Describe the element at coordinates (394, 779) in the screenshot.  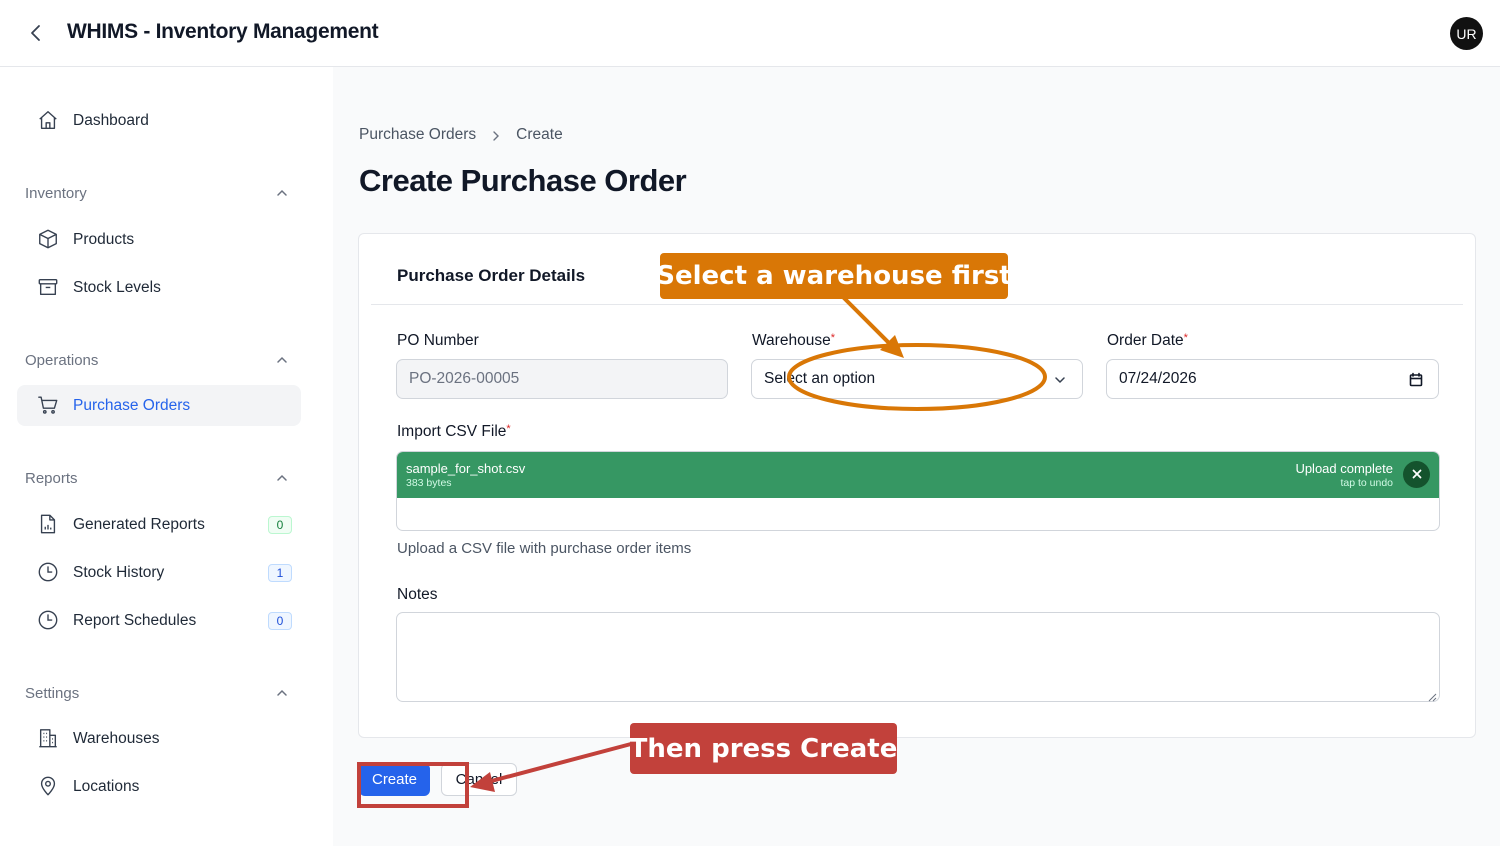
I see `create-button: Create` at that location.